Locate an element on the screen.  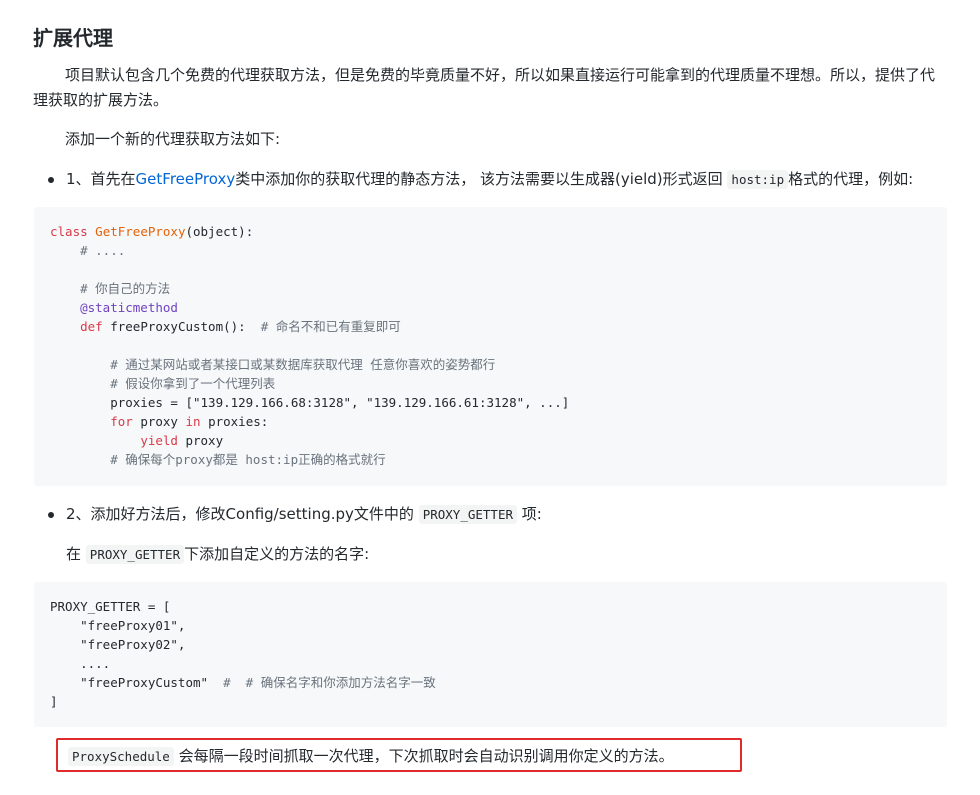
step2b-text: 在 PROXY_GETTER 下添加自定义的方法的名字: is located at coordinates (218, 554).